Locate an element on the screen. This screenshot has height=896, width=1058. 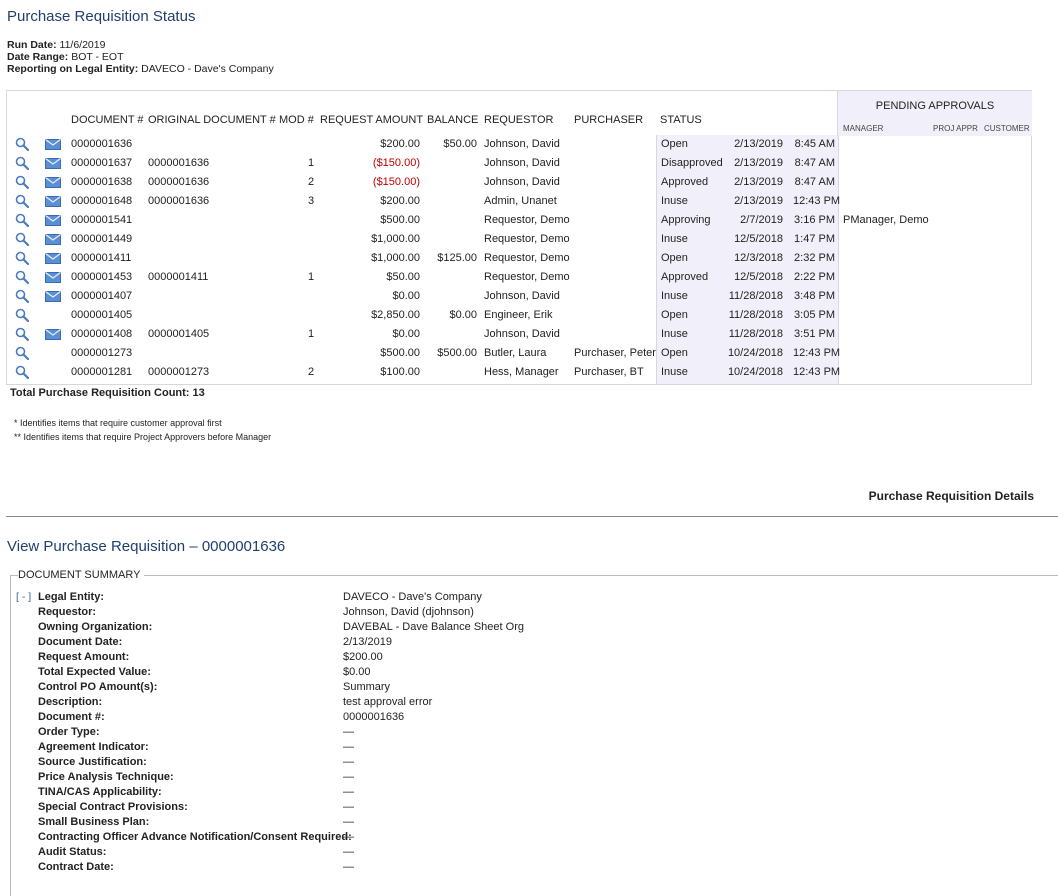
summary-field-value: DAVECO - Dave's Company is located at coordinates (412, 597).